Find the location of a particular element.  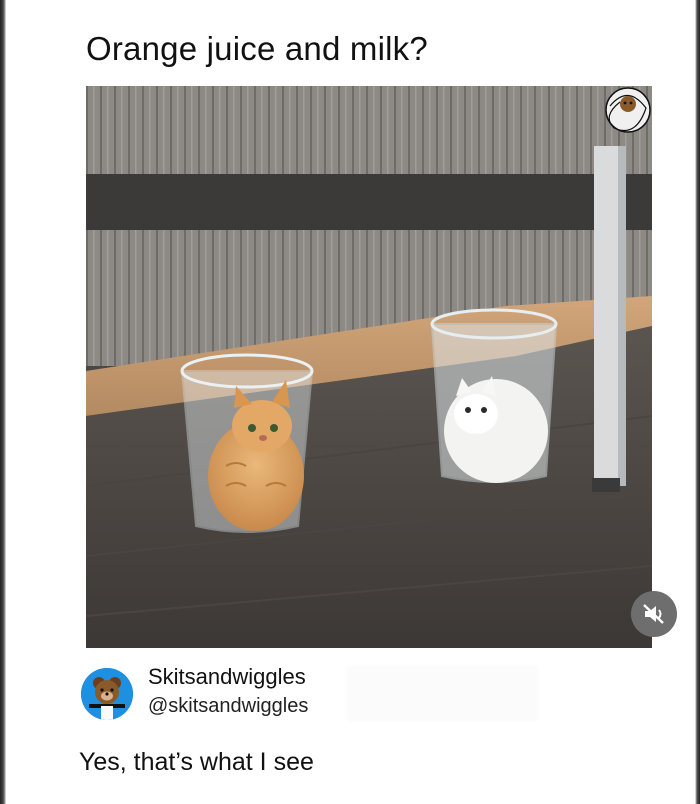

speaker-muted-icon is located at coordinates (653, 614).